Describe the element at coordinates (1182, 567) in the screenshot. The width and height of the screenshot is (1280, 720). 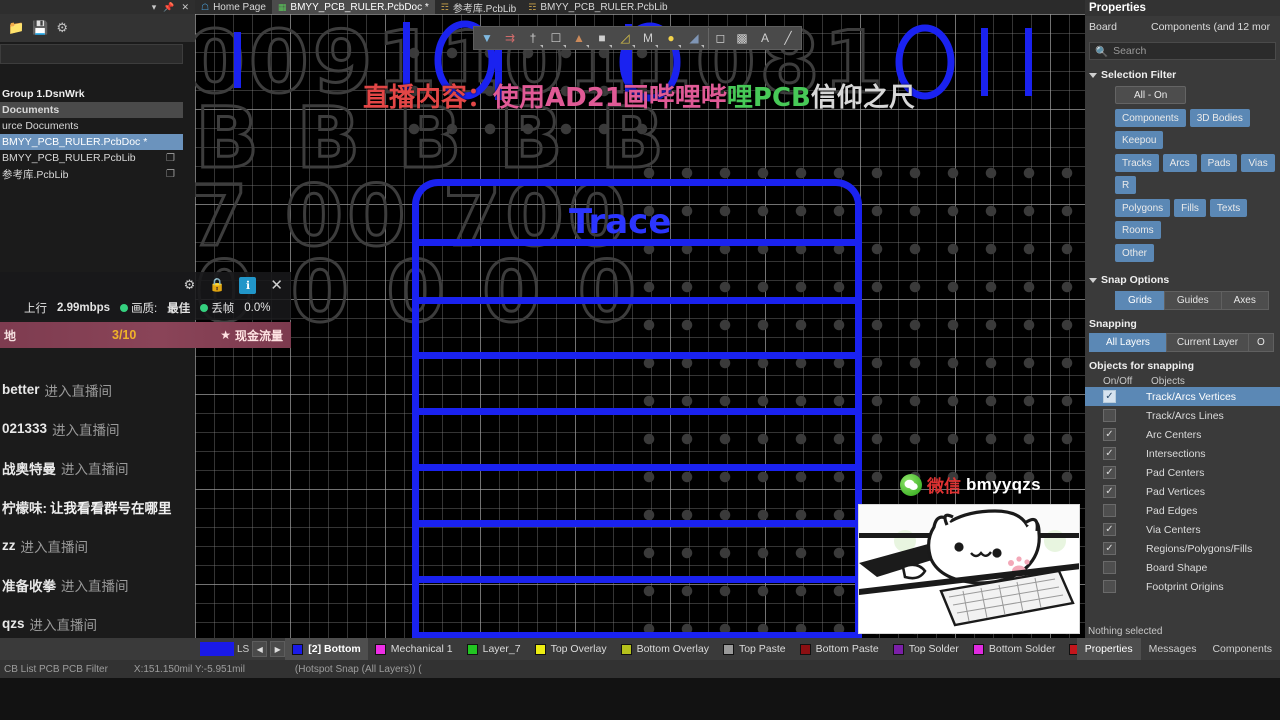
I see `snap-row-board-shape: Board Shape` at that location.